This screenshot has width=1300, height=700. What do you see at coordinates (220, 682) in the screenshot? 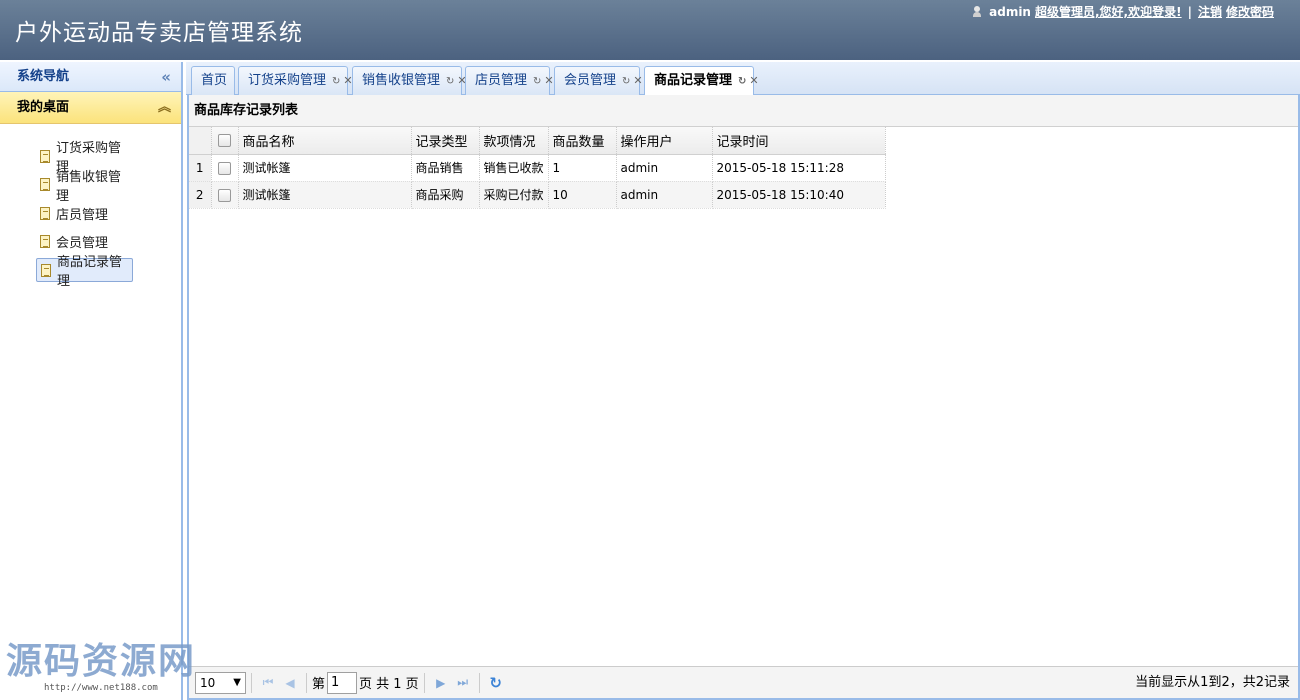
I see `page-size-select: 10 ▼` at bounding box center [220, 682].